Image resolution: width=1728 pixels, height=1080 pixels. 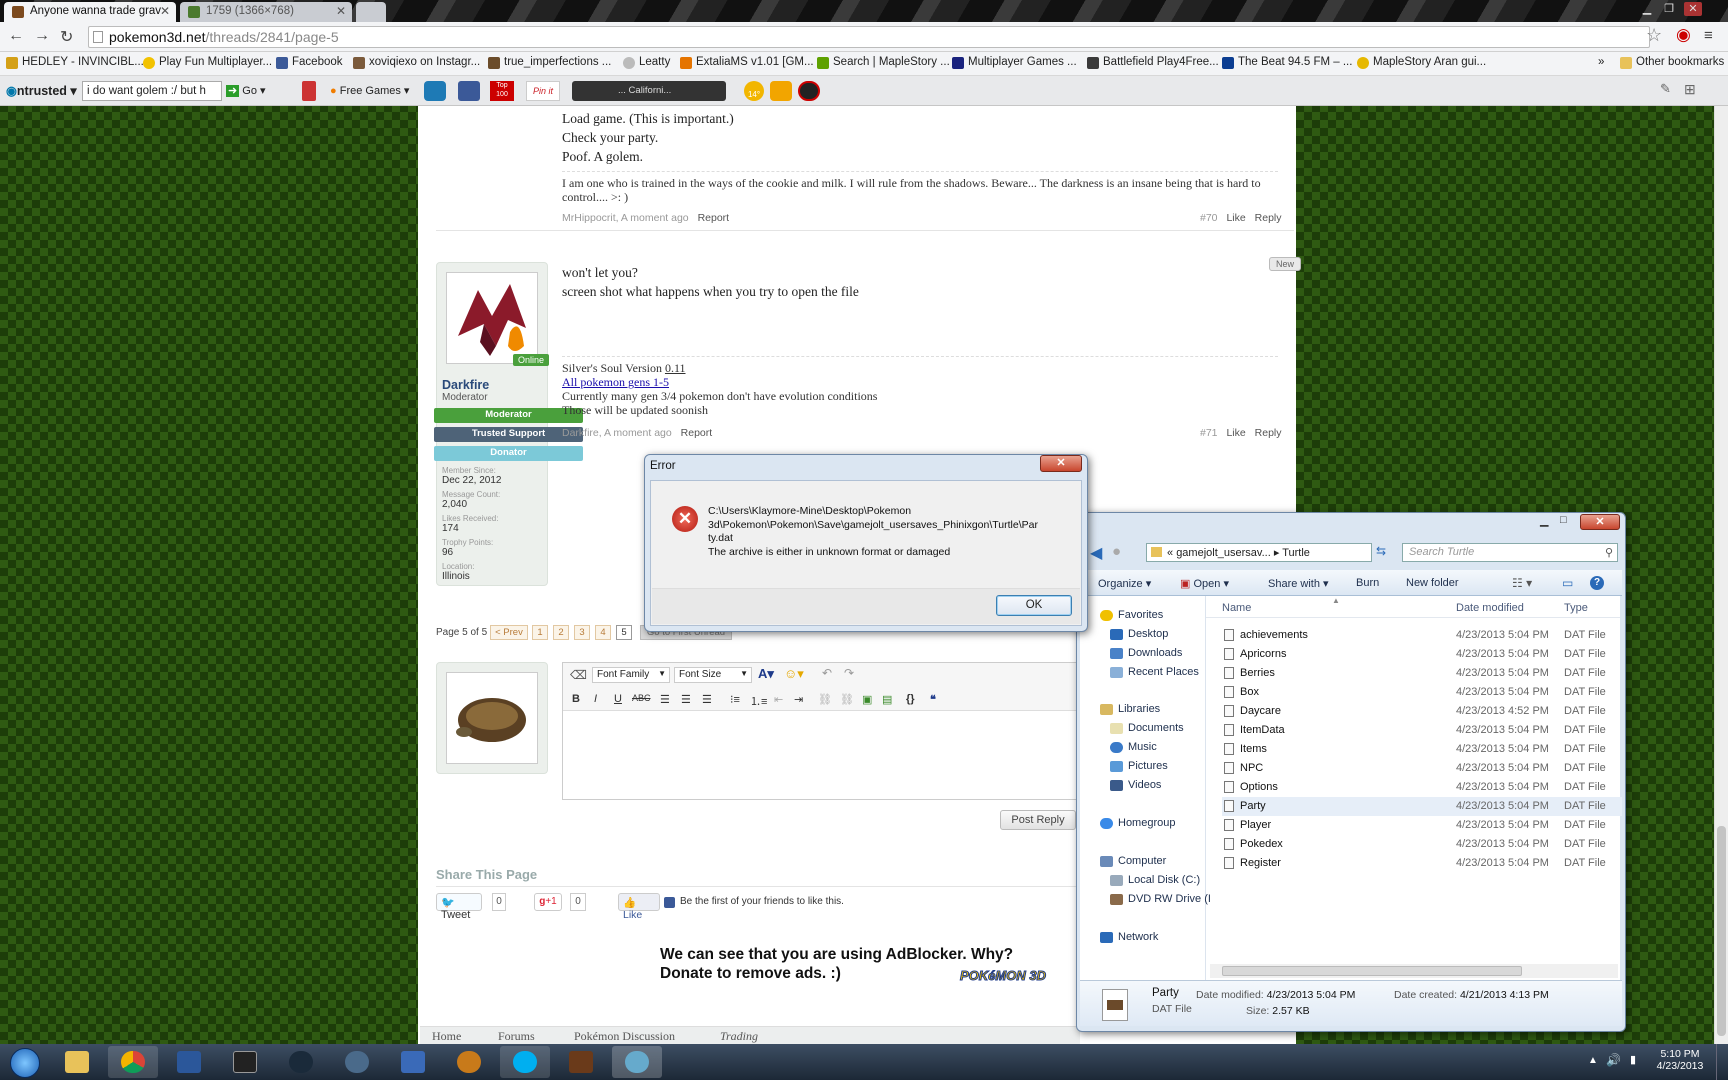 What do you see at coordinates (1708, 35) in the screenshot?
I see `menu-icon: ≡` at bounding box center [1708, 35].